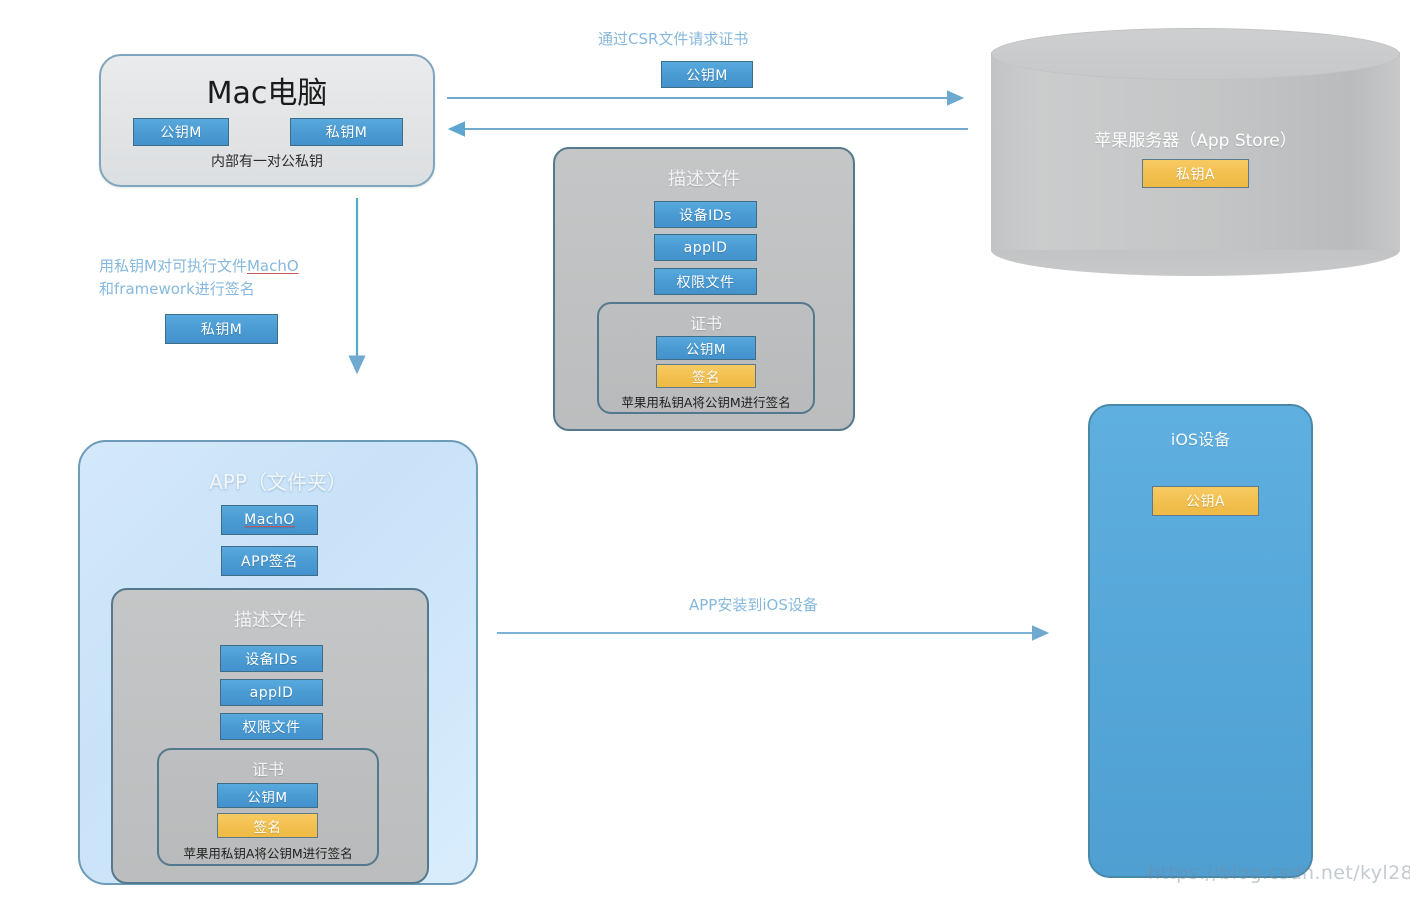  I want to click on profile-app-item-entitlements: 权限文件, so click(271, 726).